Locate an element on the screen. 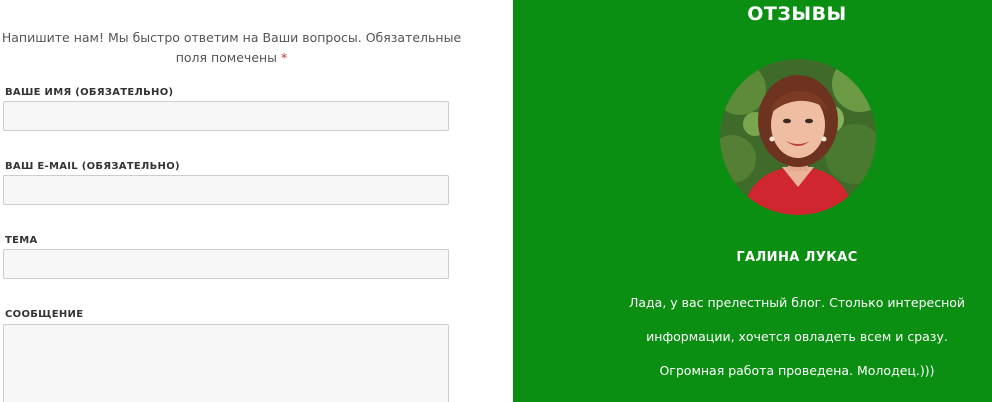 The width and height of the screenshot is (992, 402). required-asterisk: * is located at coordinates (284, 57).